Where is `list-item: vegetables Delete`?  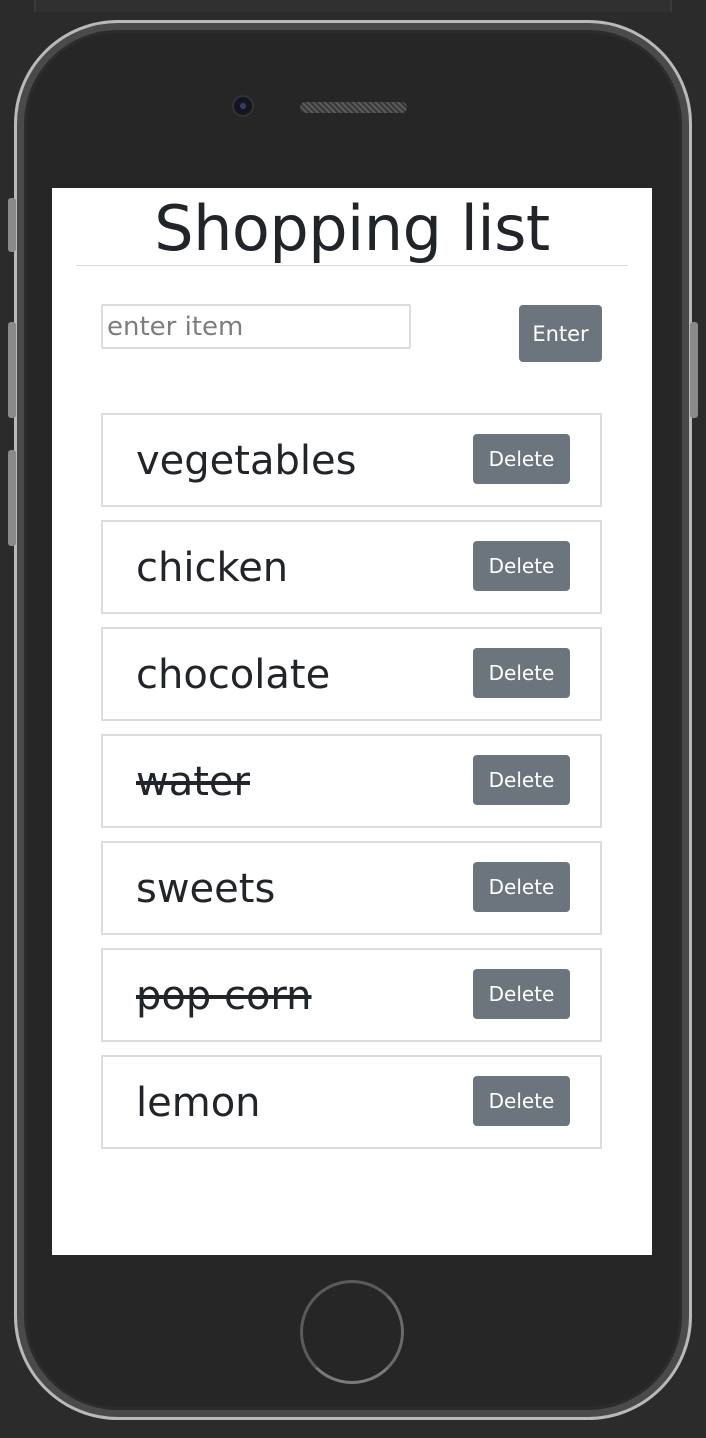
list-item: vegetables Delete is located at coordinates (351, 460).